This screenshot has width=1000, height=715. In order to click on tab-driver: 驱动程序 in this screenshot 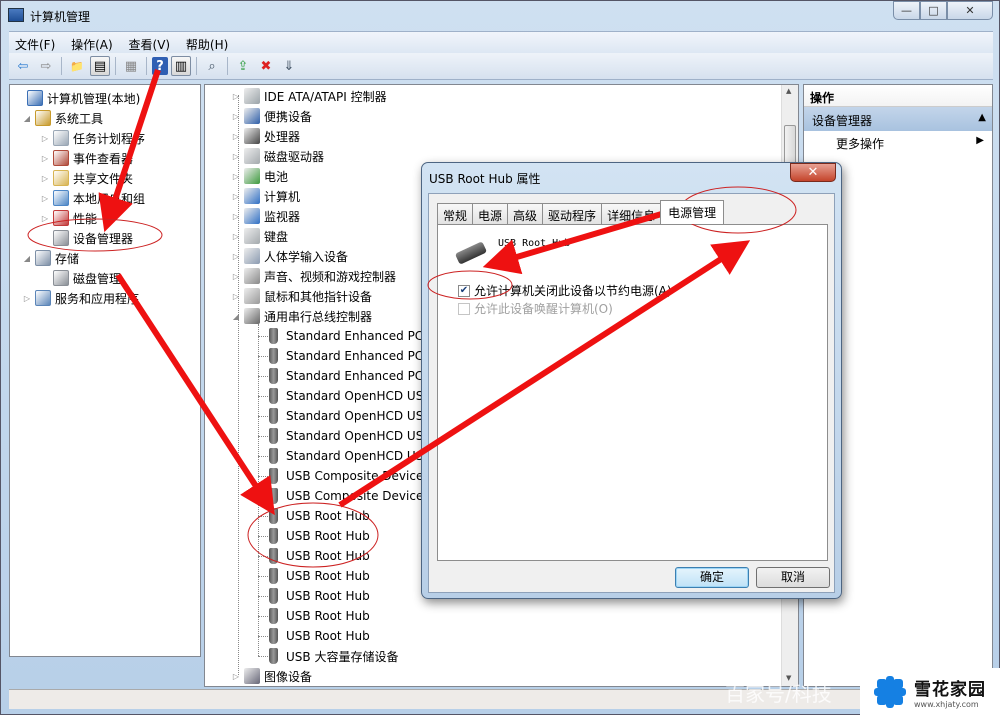, I will do `click(572, 213)`.